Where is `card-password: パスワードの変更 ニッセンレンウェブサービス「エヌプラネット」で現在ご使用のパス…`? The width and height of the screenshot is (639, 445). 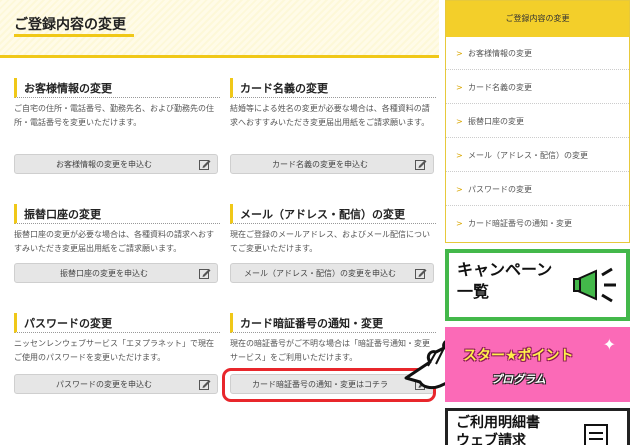 card-password: パスワードの変更 ニッセンレンウェブサービス「エヌプラネット」で現在ご使用のパス… is located at coordinates (117, 354).